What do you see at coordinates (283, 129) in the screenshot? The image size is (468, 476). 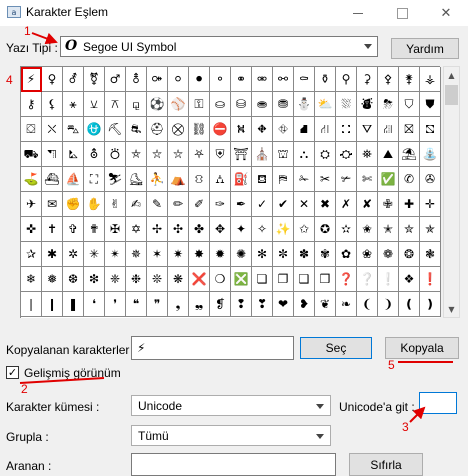 I see `character-cell: ⛗` at bounding box center [283, 129].